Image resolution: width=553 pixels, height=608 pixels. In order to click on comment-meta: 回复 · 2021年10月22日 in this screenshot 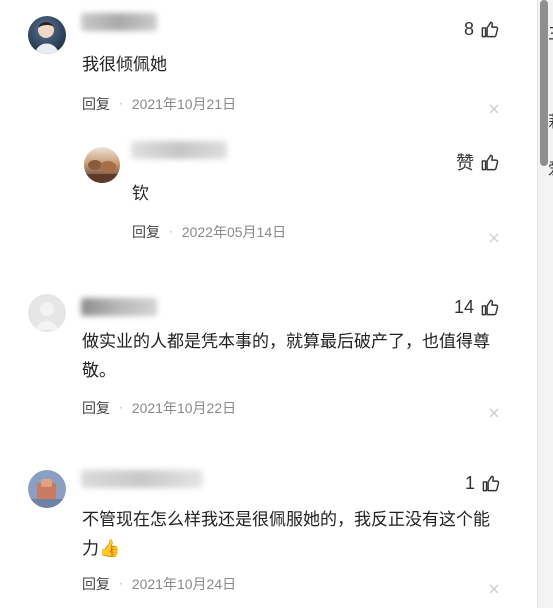, I will do `click(159, 408)`.